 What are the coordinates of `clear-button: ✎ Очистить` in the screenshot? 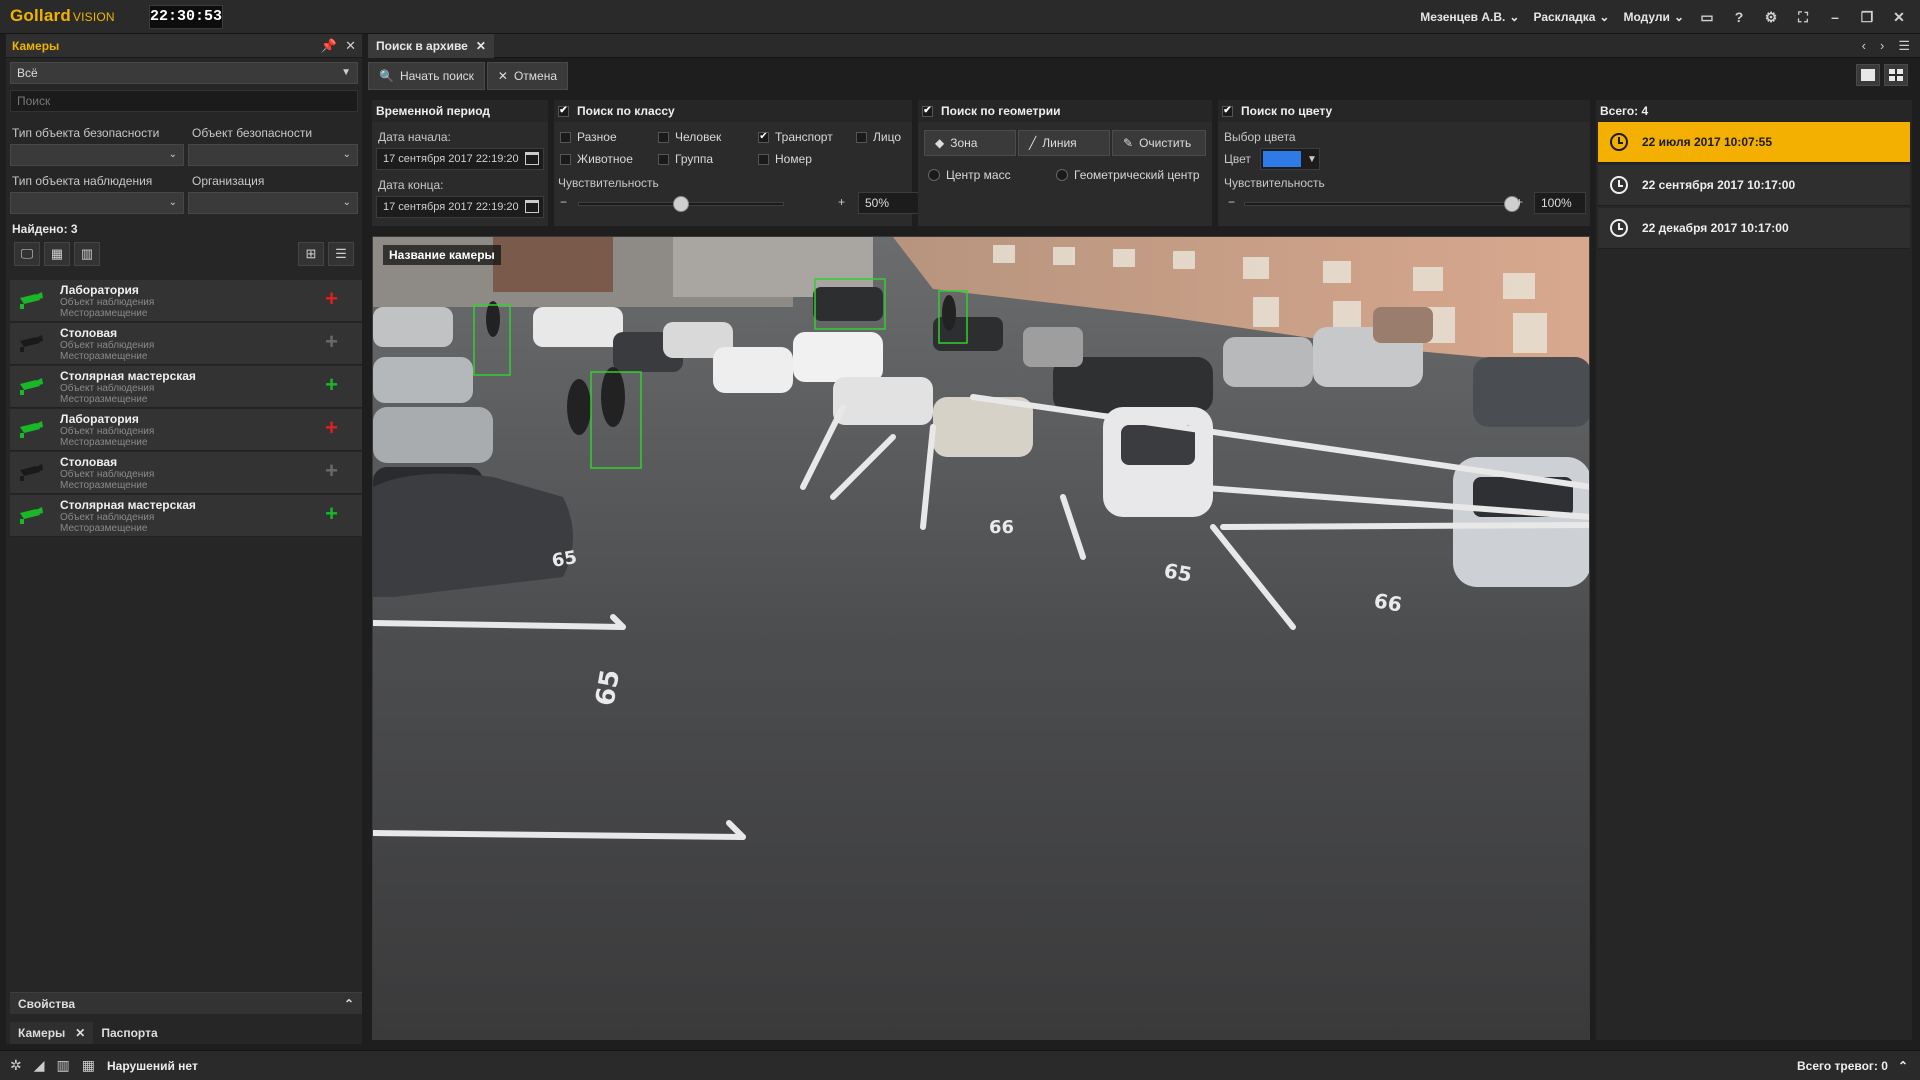 It's located at (1159, 143).